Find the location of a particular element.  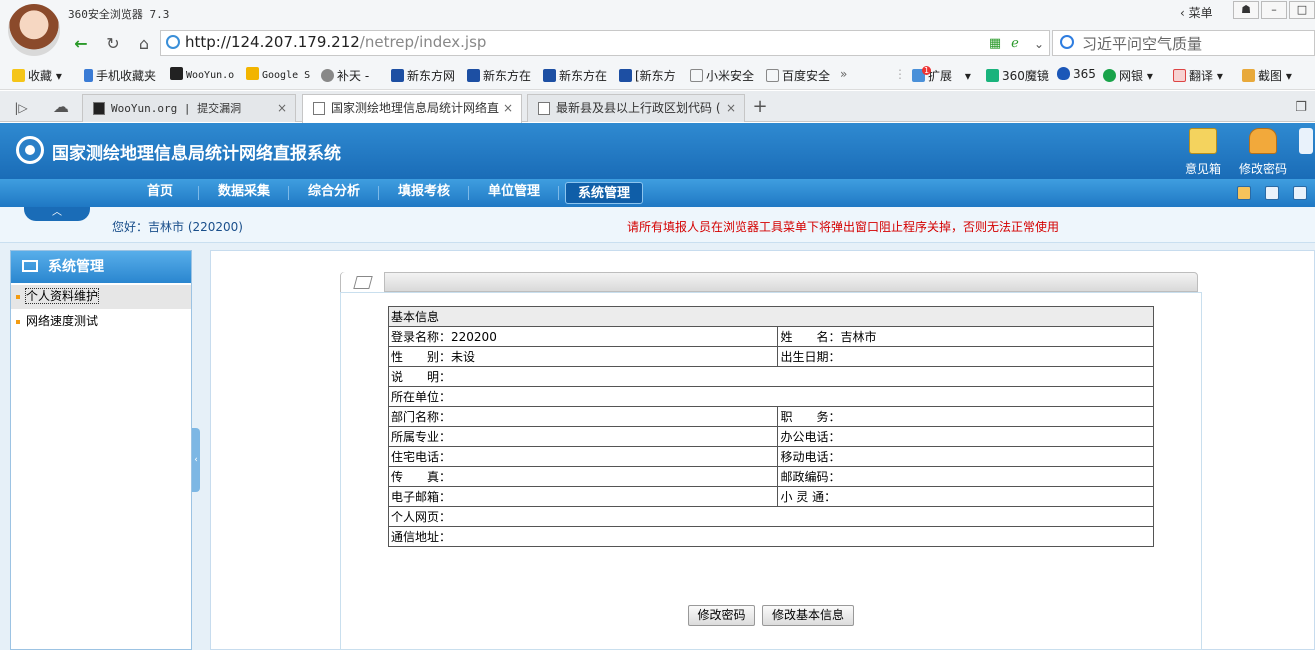

butian-icon is located at coordinates (327, 75).